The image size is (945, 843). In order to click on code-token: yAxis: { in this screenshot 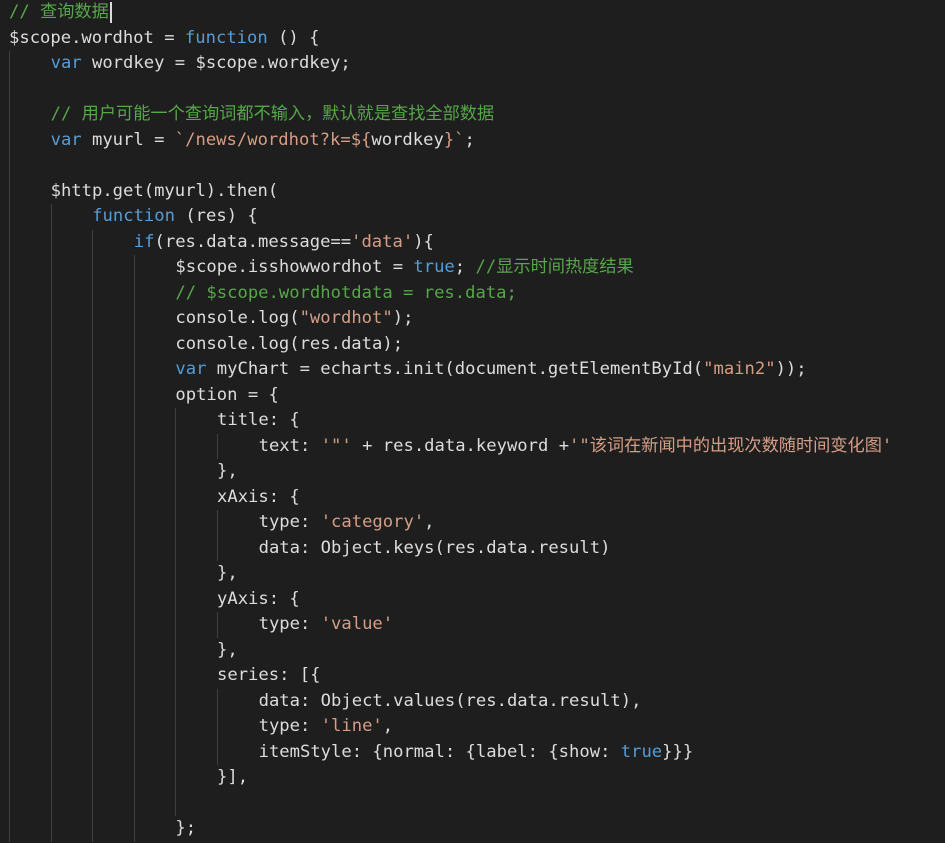, I will do `click(258, 598)`.